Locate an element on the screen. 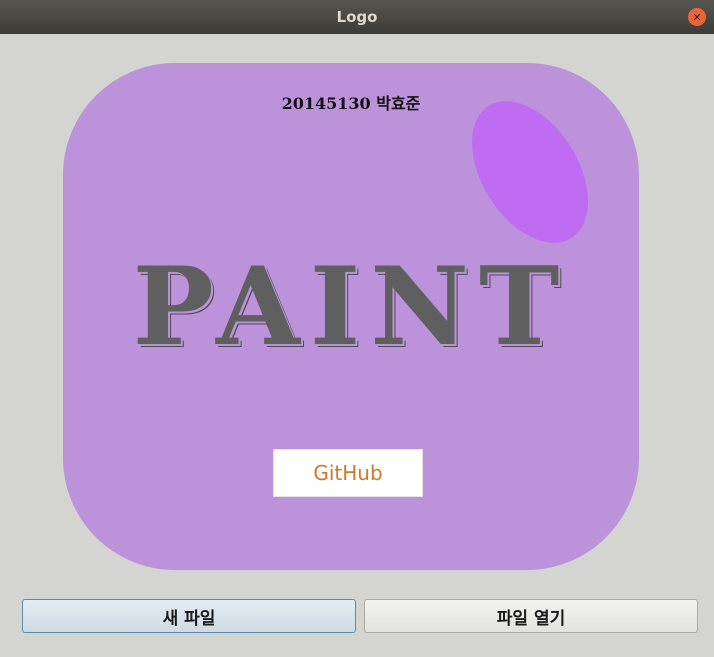 The image size is (714, 657). title-bar: Logo ✕ is located at coordinates (357, 17).